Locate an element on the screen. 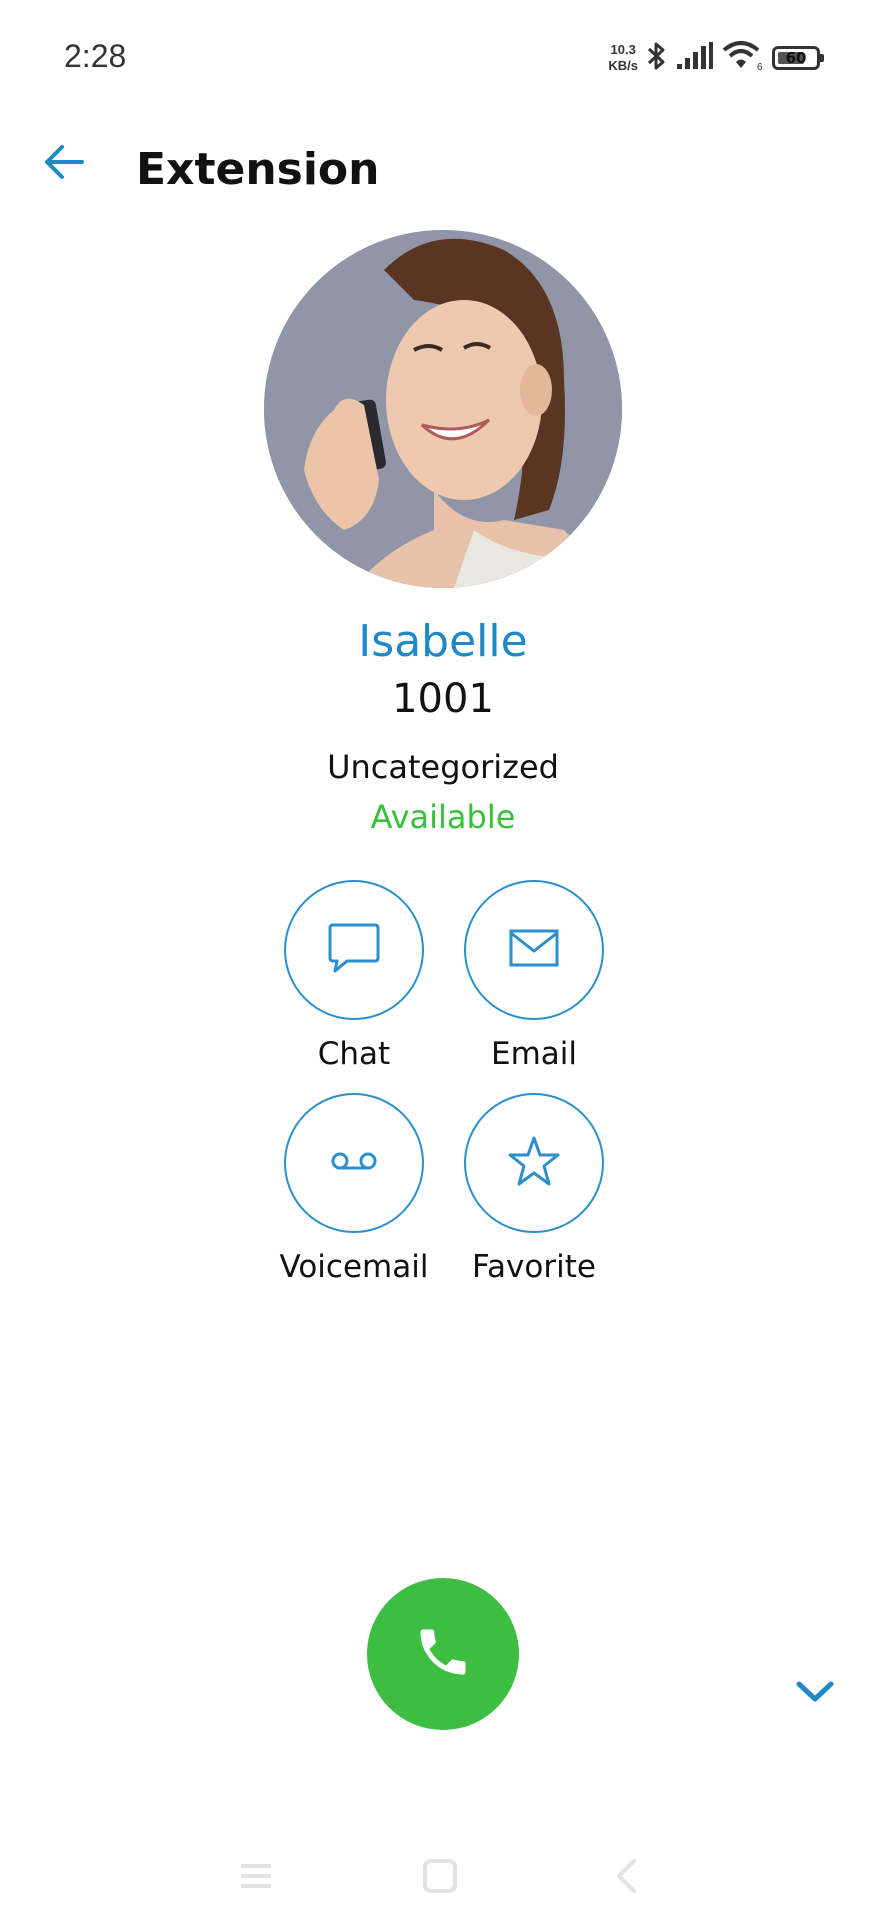 This screenshot has width=886, height=1920. contact-category: Uncategorized is located at coordinates (443, 767).